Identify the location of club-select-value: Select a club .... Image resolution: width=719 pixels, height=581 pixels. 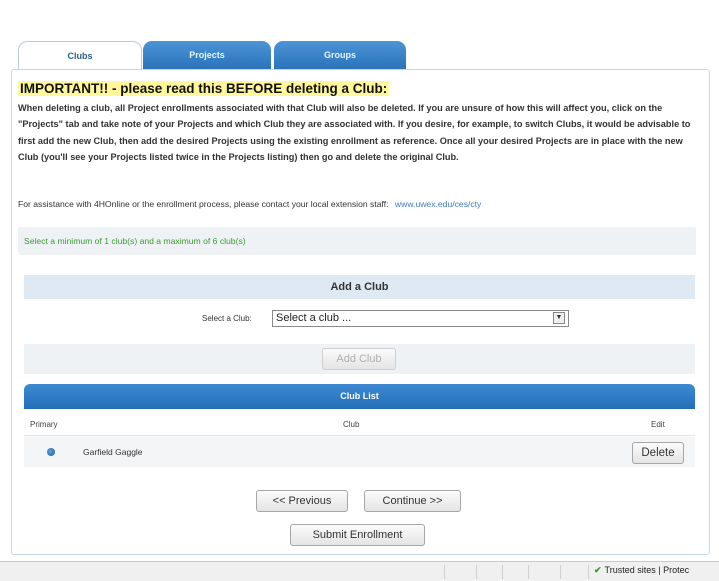
(314, 318).